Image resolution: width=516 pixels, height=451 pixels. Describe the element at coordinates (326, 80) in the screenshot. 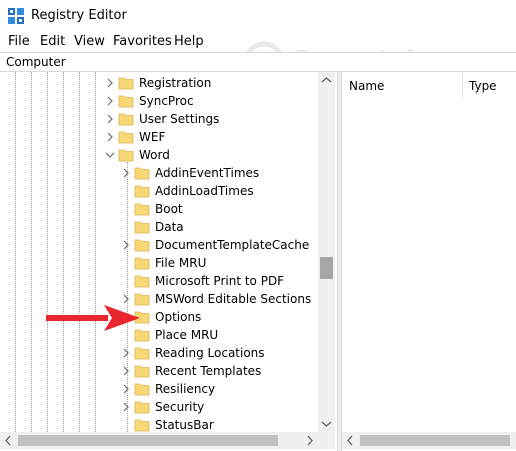

I see `scroll-up-icon` at that location.